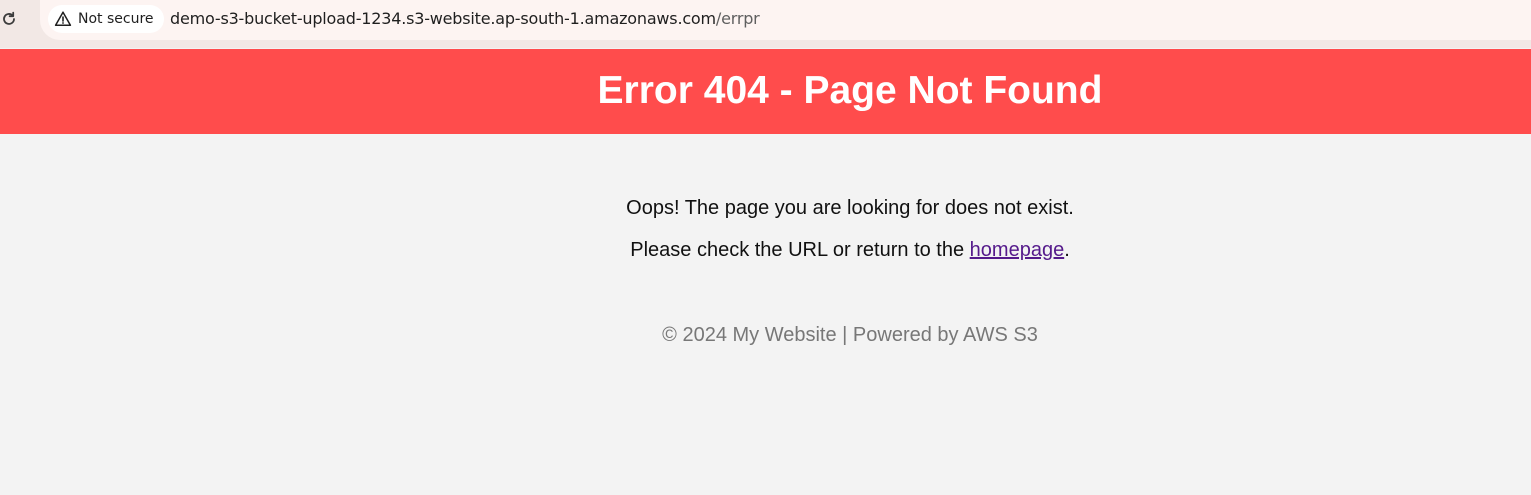  What do you see at coordinates (800, 250) in the screenshot?
I see `instruction-prefix: Please check the URL or return to the` at bounding box center [800, 250].